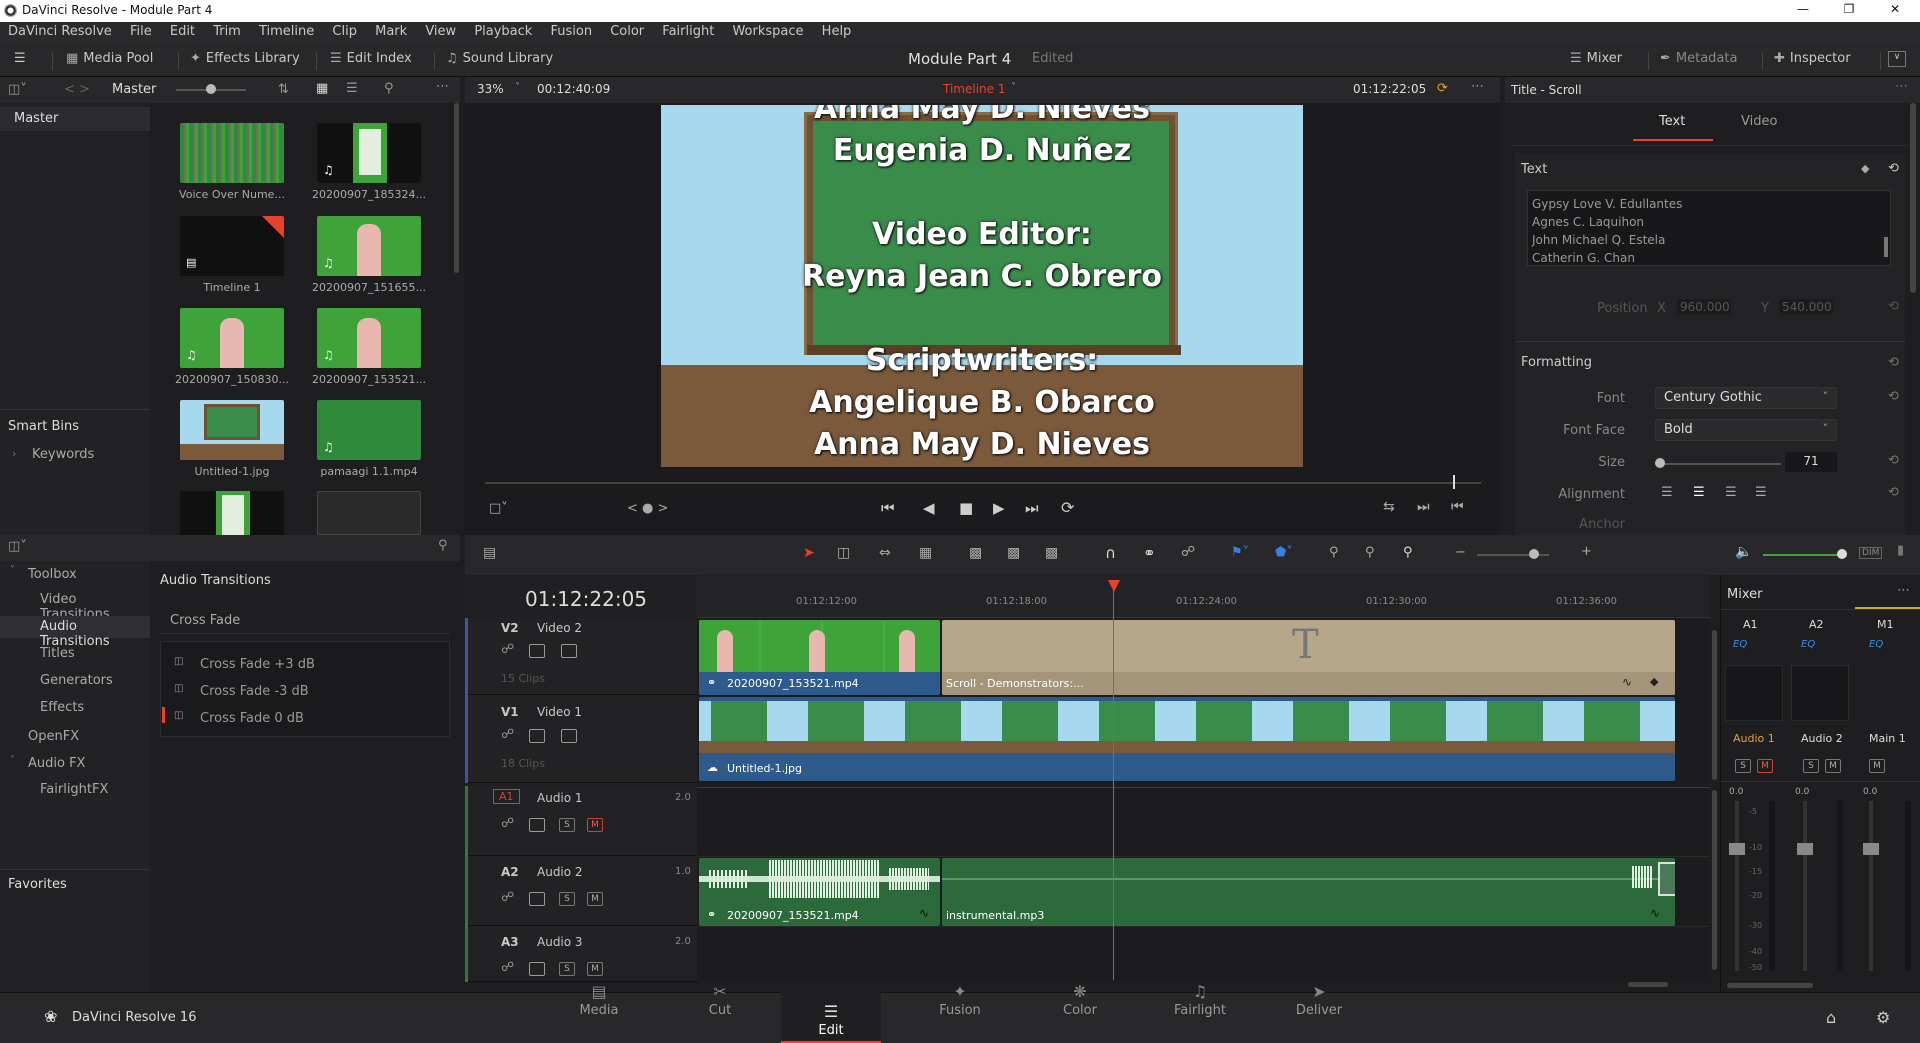 Image resolution: width=1920 pixels, height=1043 pixels. I want to click on effect-item: Cross Fade 0 dB, so click(252, 718).